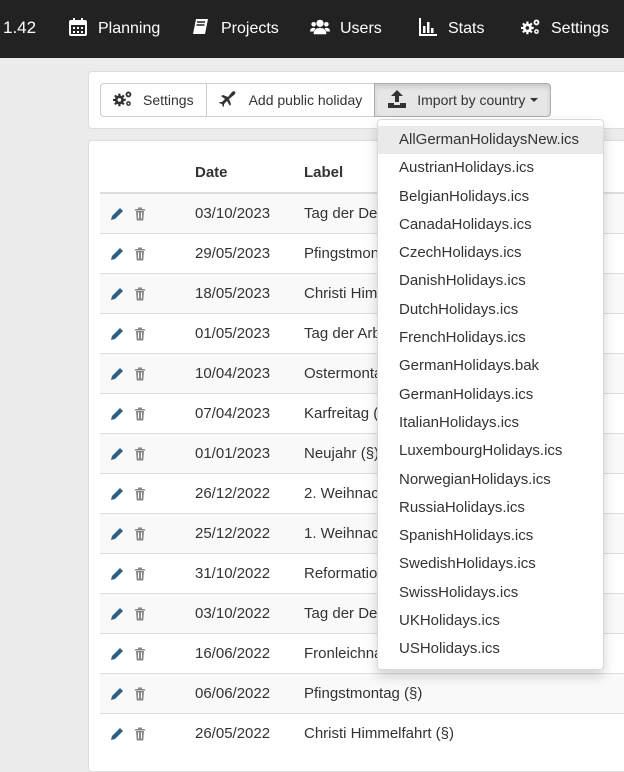 The height and width of the screenshot is (772, 624). Describe the element at coordinates (490, 593) in the screenshot. I see `dropdown-item: SwissHolidays.ics` at that location.